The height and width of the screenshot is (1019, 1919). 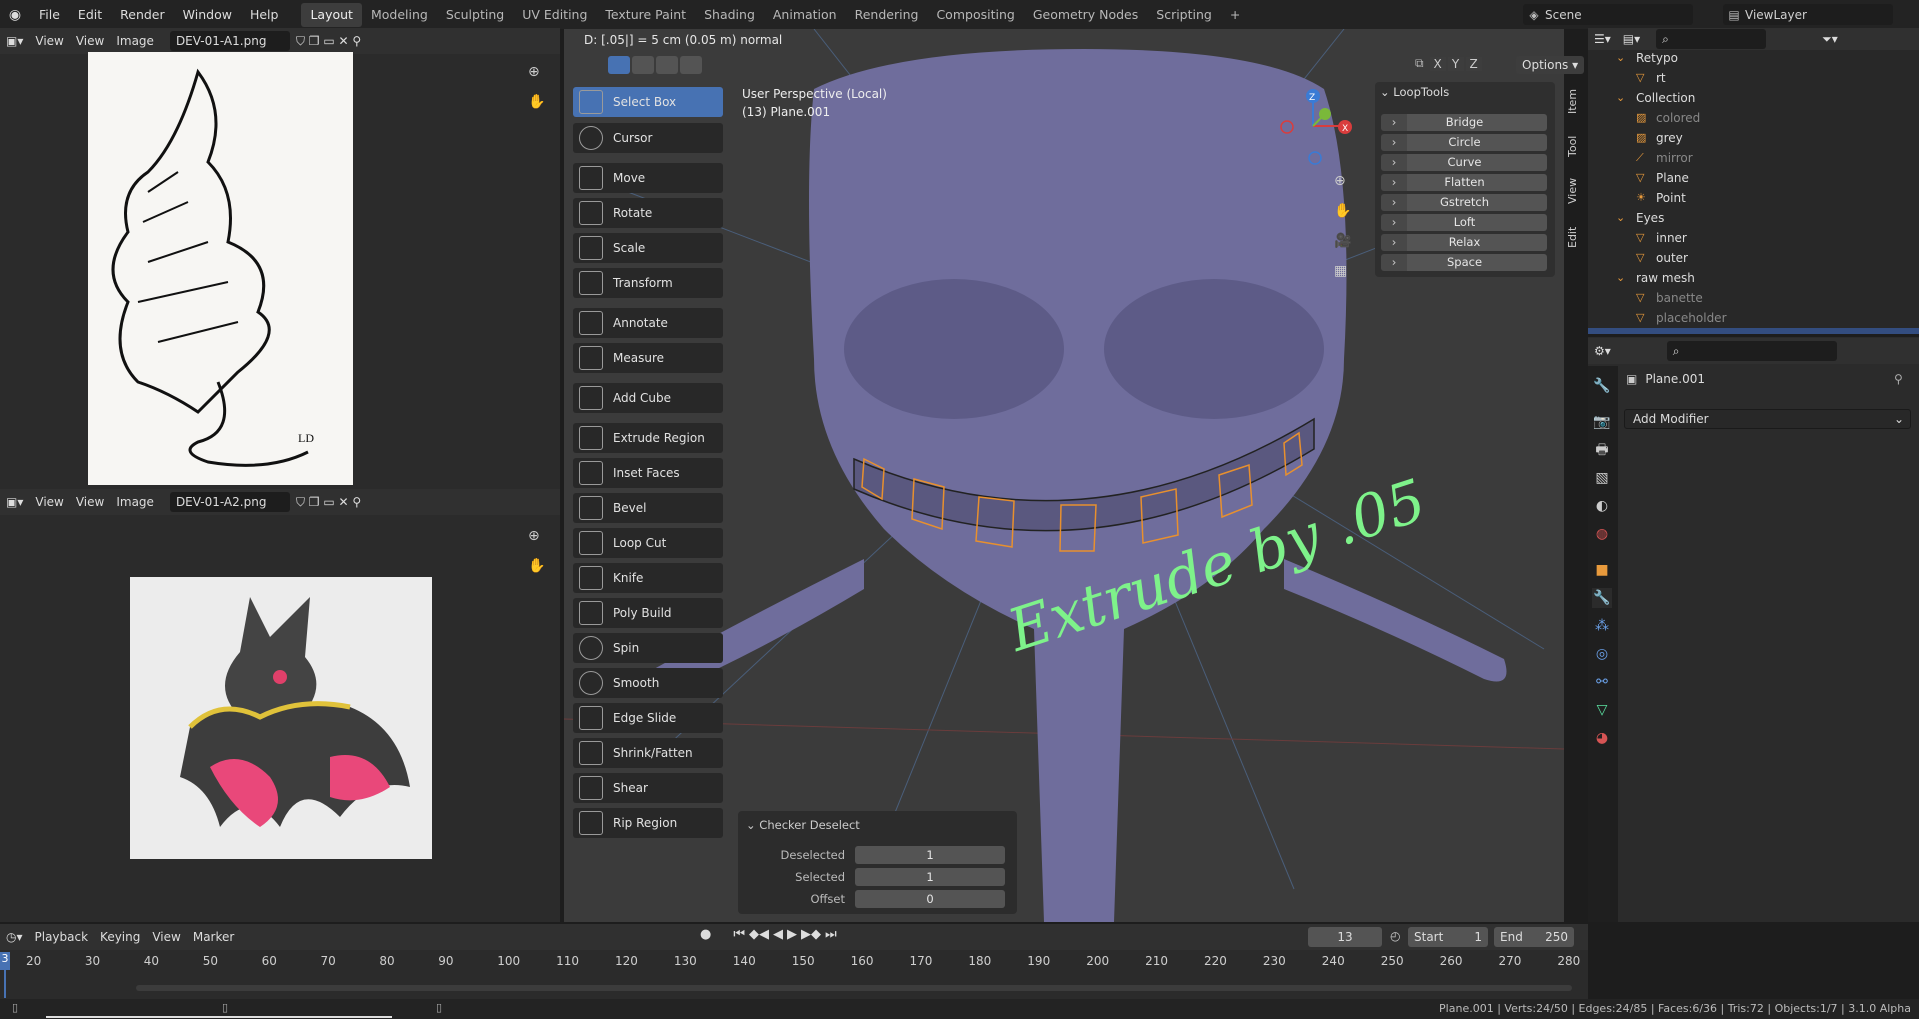 What do you see at coordinates (135, 41) in the screenshot?
I see `image-menu: Image` at bounding box center [135, 41].